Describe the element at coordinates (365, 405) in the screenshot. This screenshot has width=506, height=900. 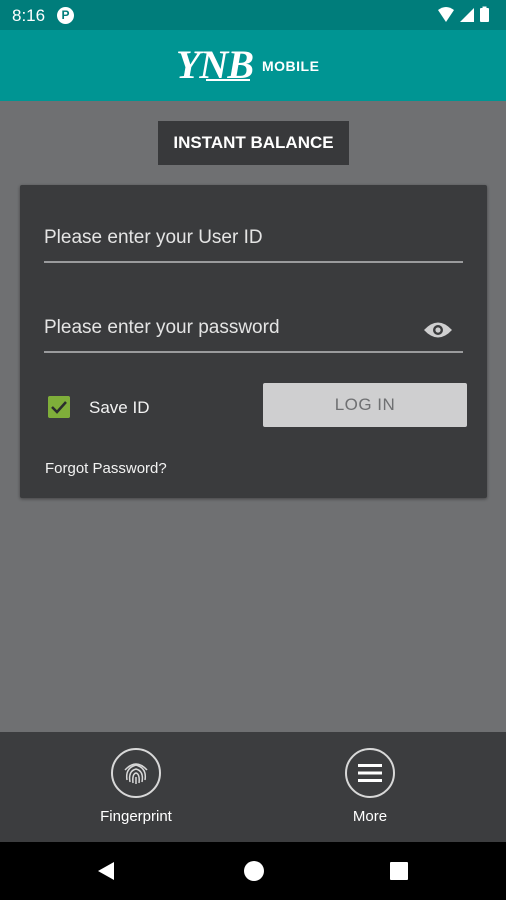
I see `login-button: LOG IN` at that location.